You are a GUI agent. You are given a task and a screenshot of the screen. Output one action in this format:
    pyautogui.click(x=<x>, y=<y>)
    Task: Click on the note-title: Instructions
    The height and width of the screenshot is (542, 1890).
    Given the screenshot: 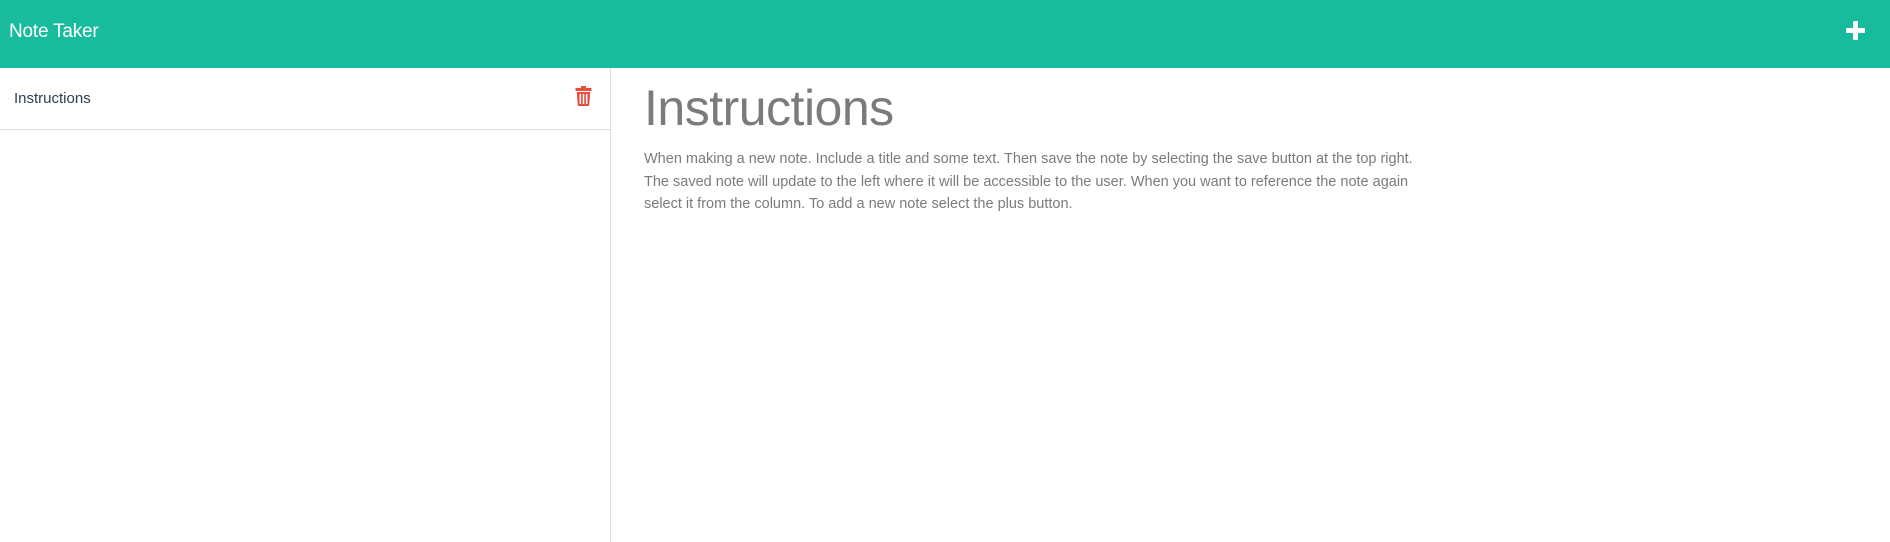 What is the action you would take?
    pyautogui.click(x=769, y=108)
    